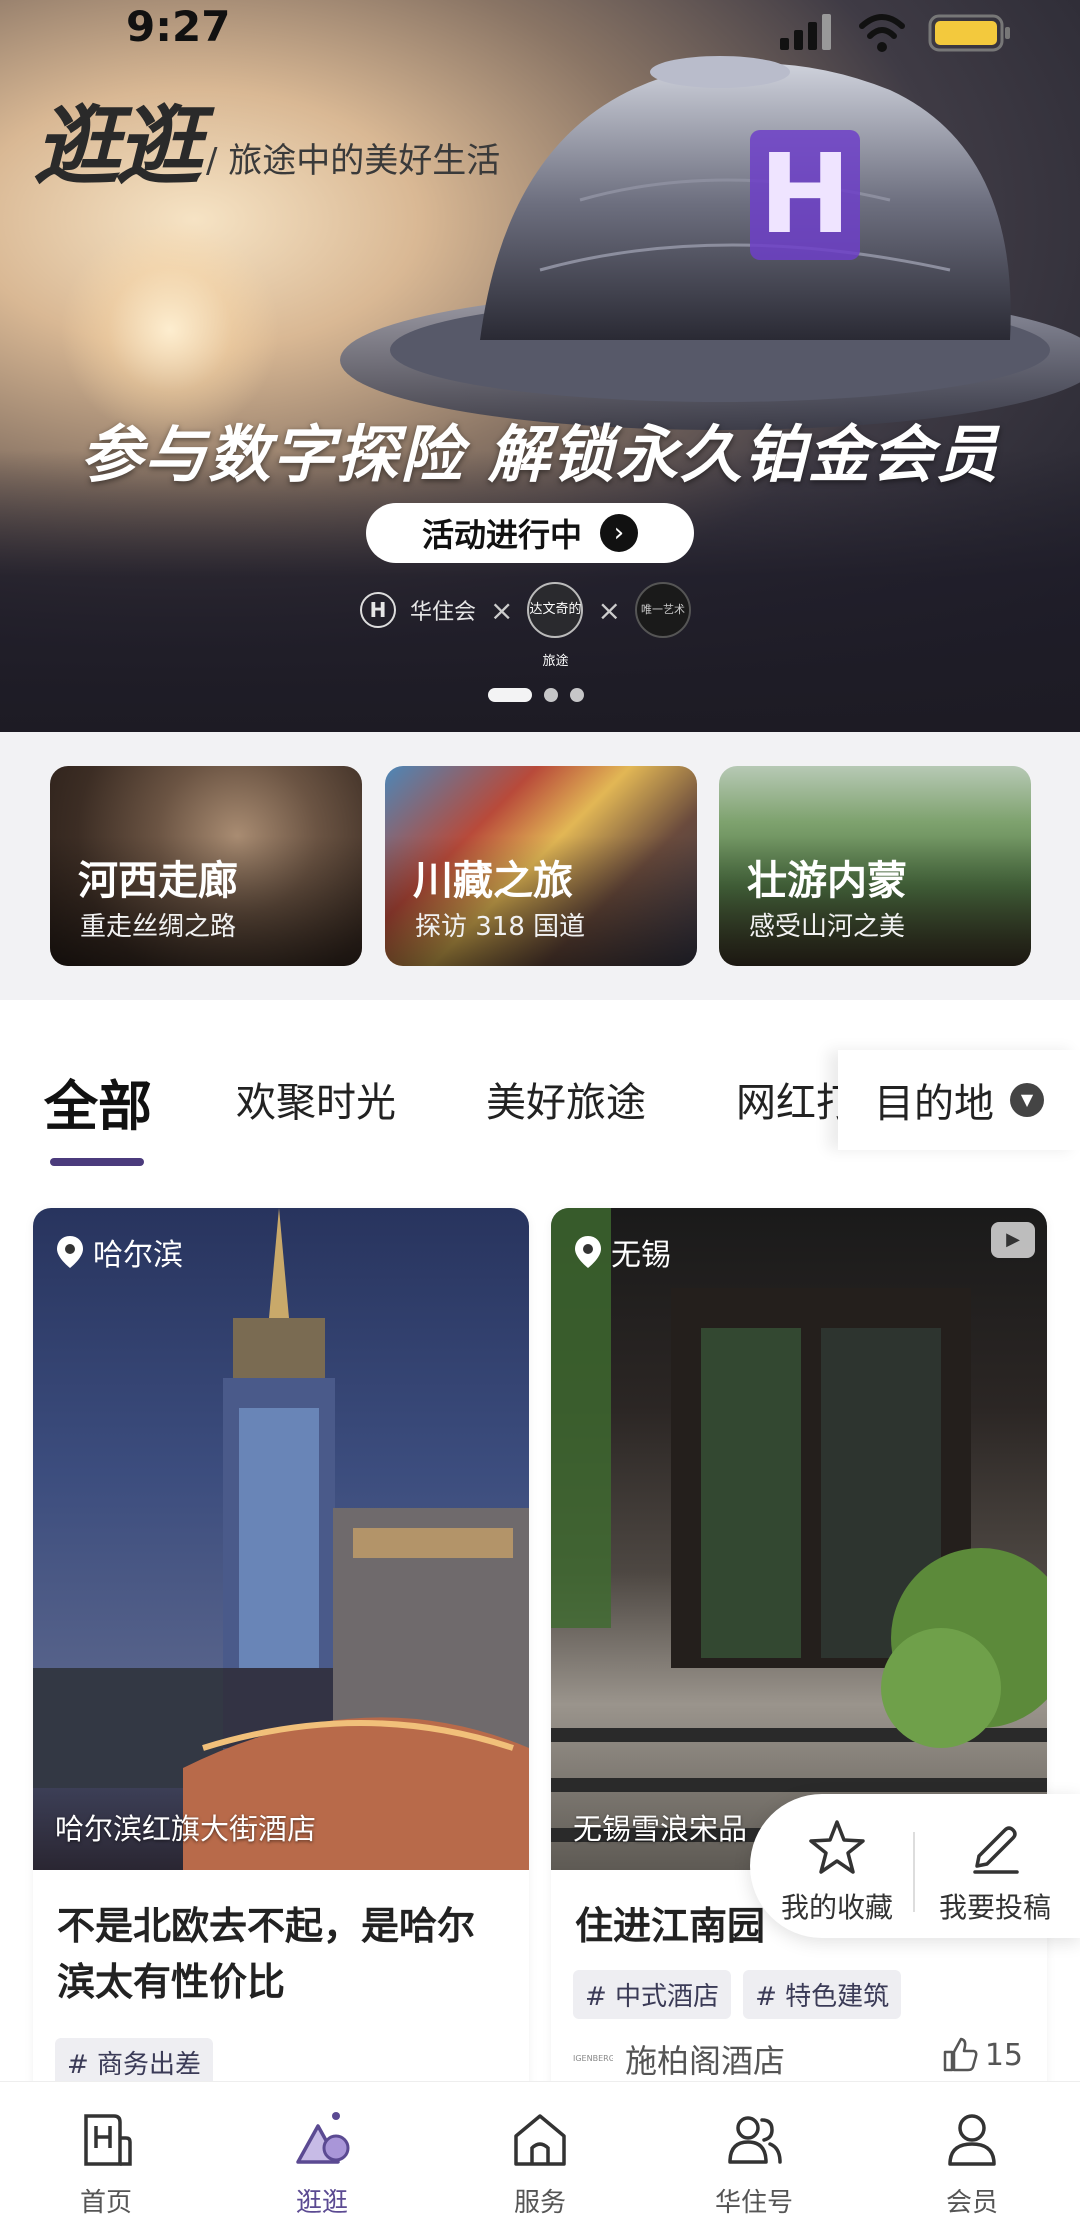  I want to click on battery-icon, so click(969, 33).